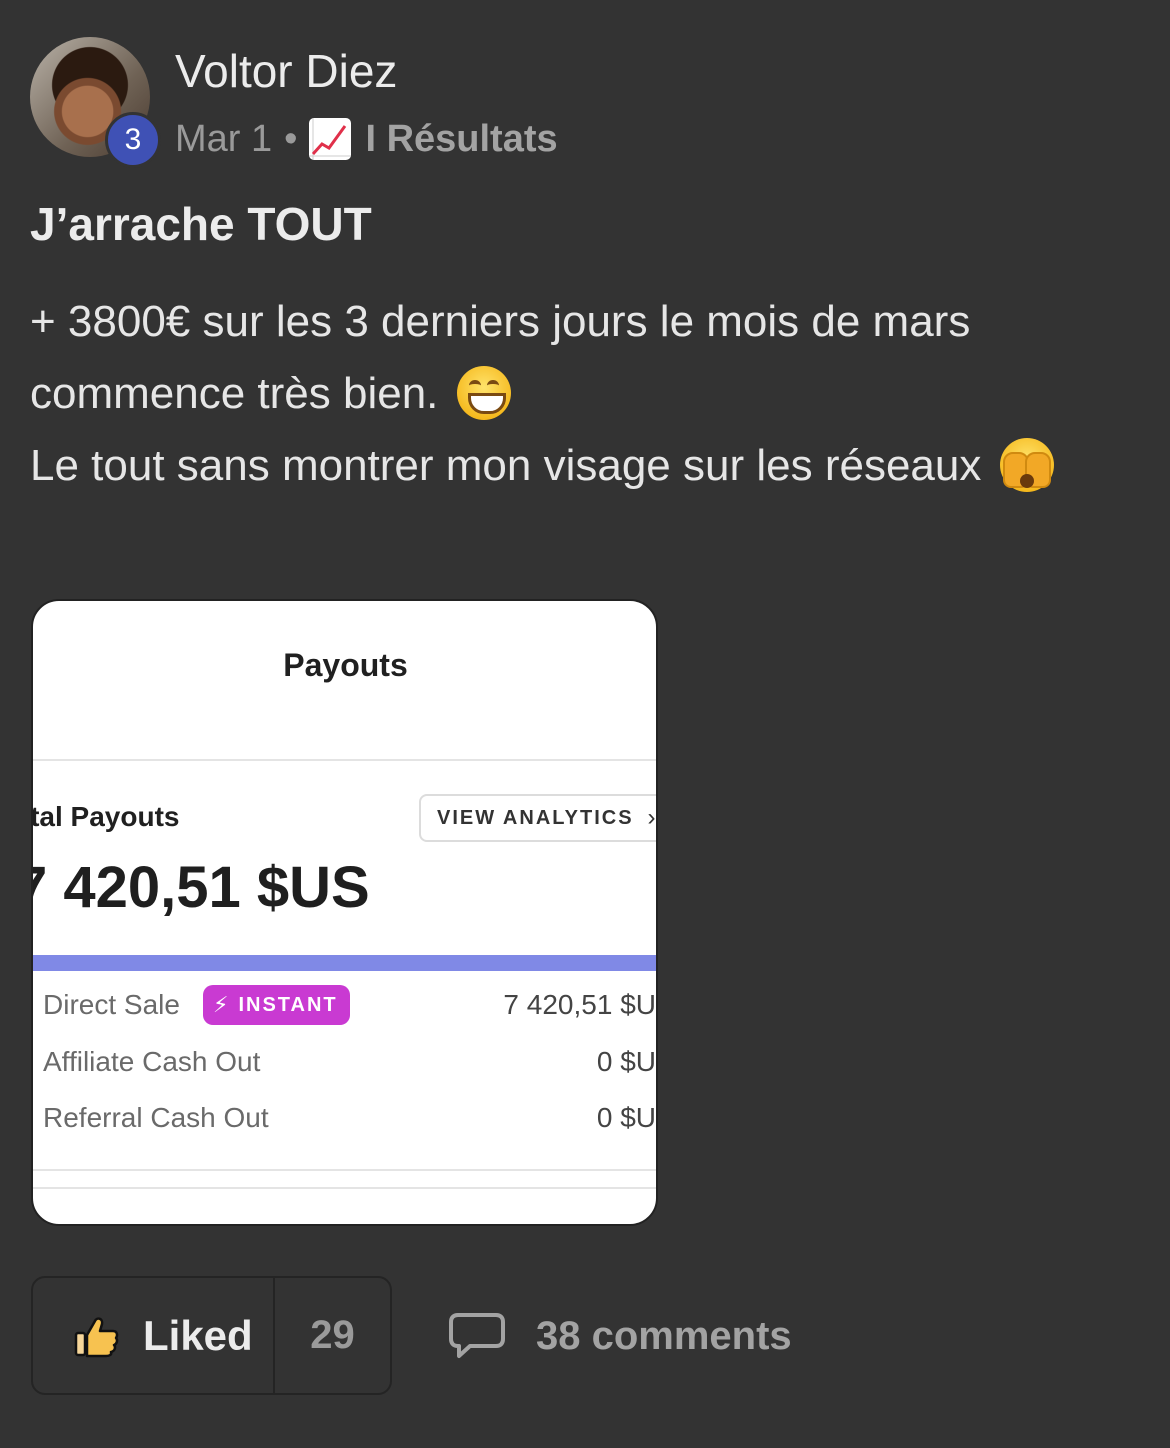 The image size is (1170, 1448). I want to click on row-label: Direct Sale, so click(111, 1004).